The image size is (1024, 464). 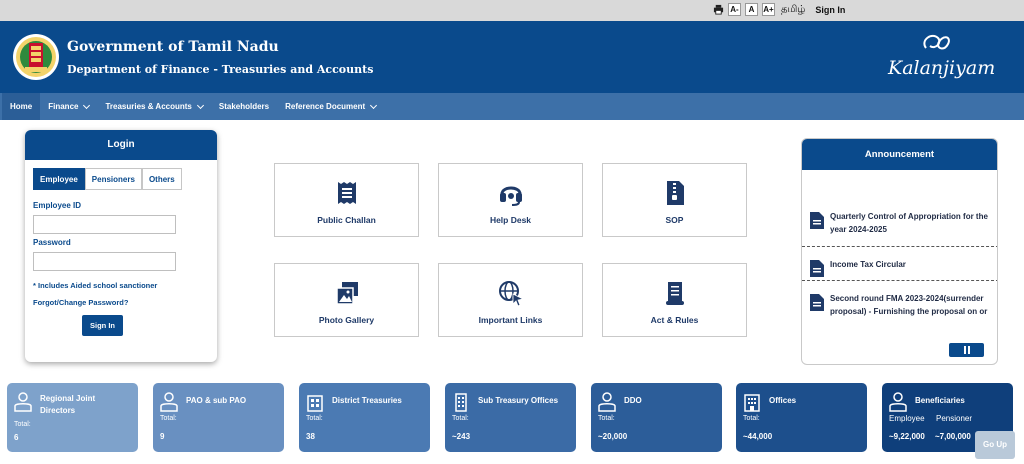 What do you see at coordinates (718, 9) in the screenshot?
I see `print-icon` at bounding box center [718, 9].